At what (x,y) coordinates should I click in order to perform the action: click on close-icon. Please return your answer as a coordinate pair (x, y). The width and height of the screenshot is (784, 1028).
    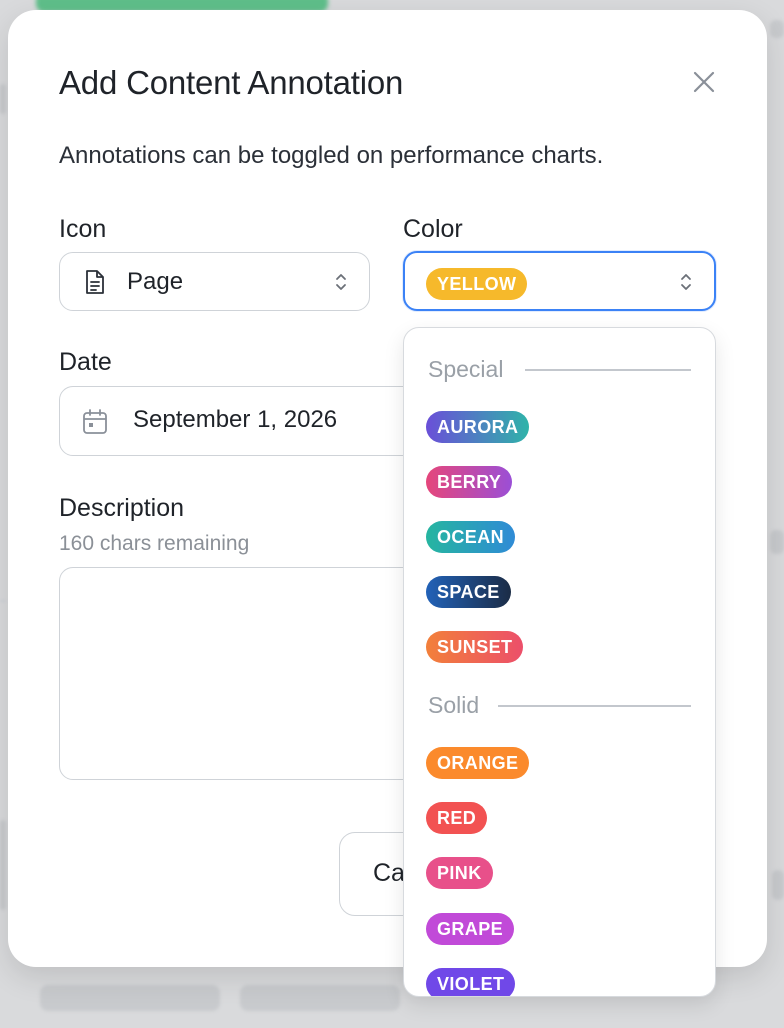
    Looking at the image, I should click on (704, 82).